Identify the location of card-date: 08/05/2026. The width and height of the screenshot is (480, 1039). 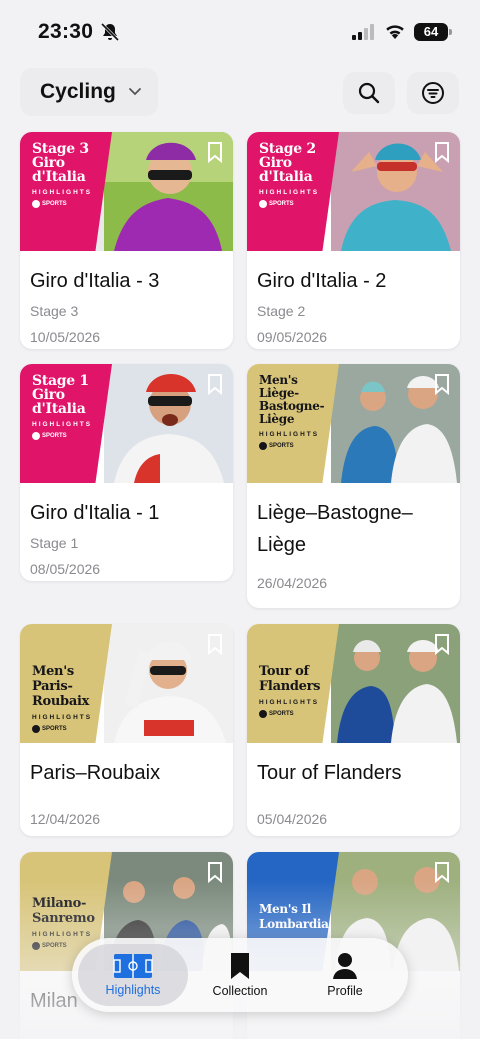
(65, 569).